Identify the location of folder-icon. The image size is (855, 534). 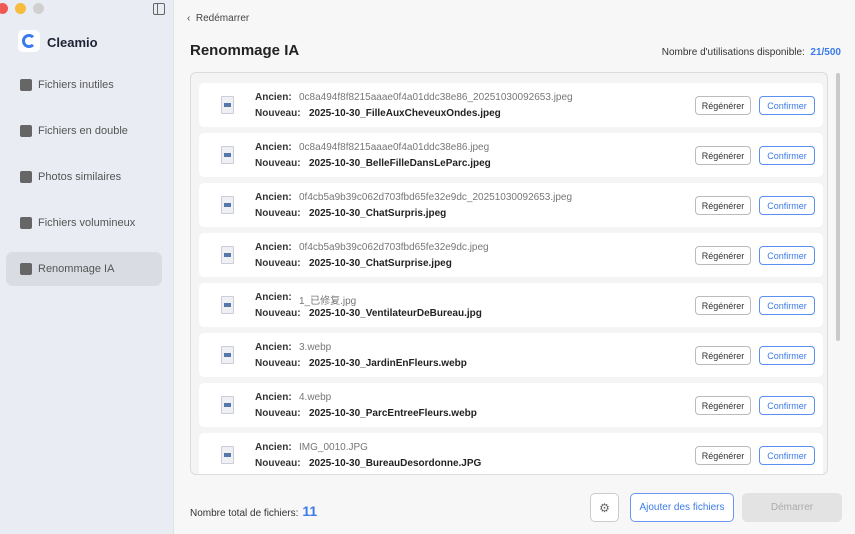
(26, 131).